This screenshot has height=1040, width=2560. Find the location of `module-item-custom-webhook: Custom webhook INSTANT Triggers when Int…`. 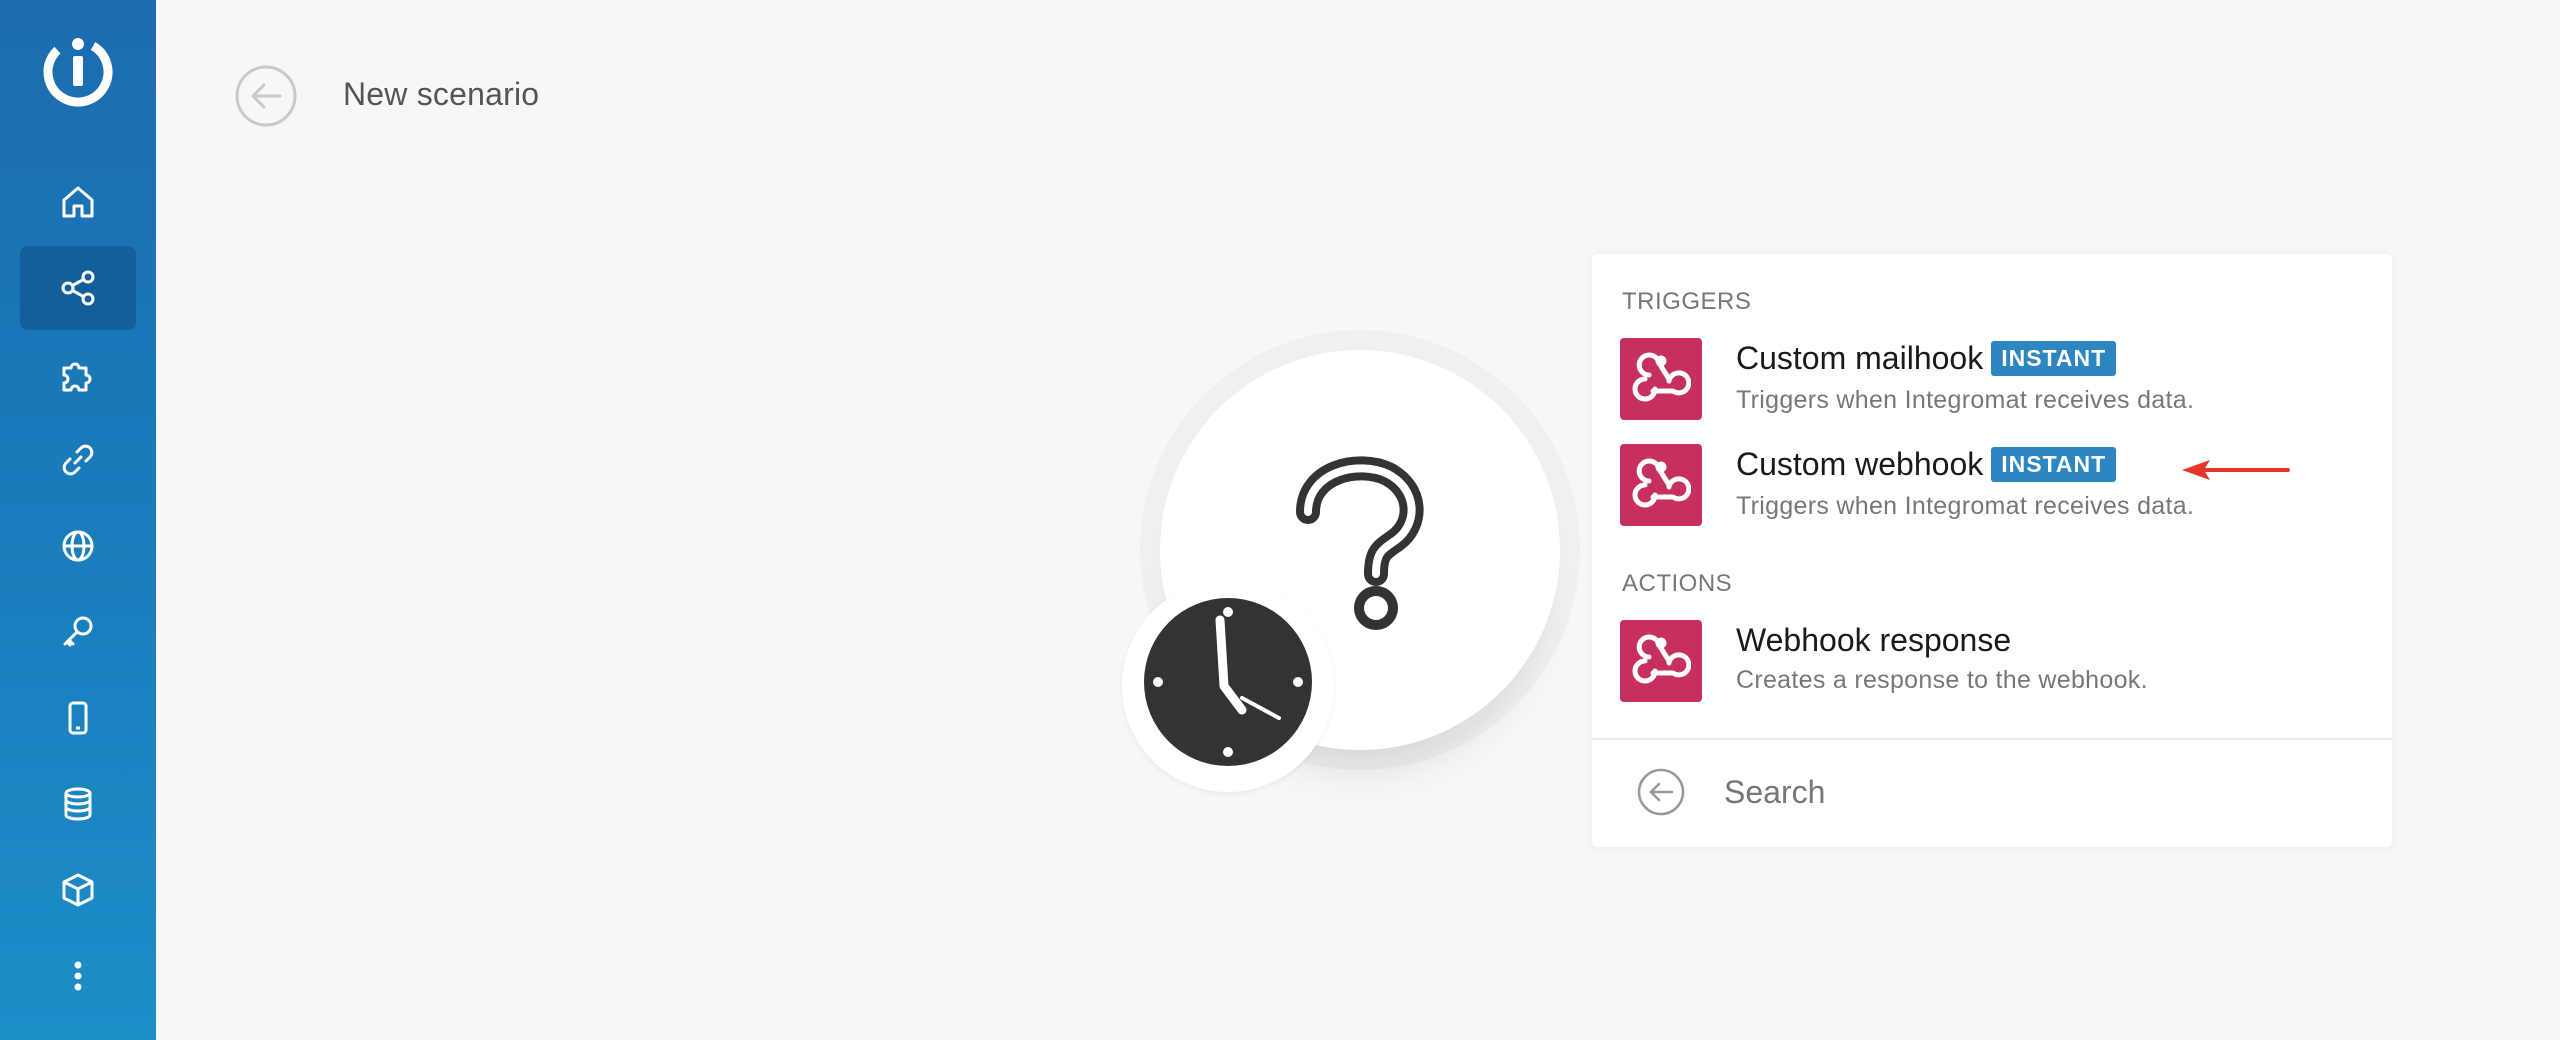

module-item-custom-webhook: Custom webhook INSTANT Triggers when Int… is located at coordinates (1990, 486).